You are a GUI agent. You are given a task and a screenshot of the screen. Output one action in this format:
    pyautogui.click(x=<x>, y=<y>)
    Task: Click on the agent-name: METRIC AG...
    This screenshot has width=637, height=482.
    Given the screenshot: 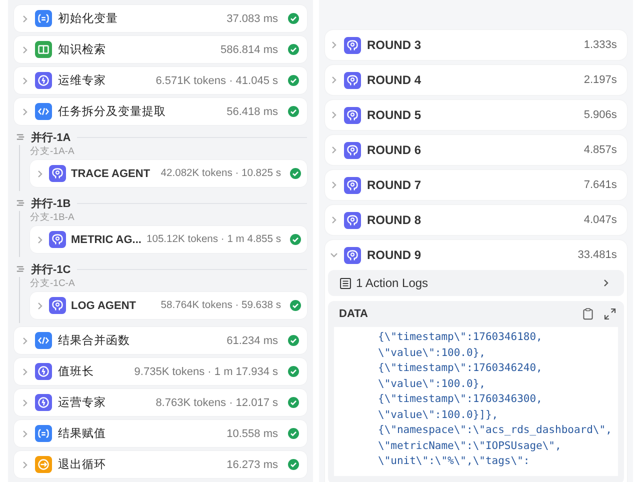 What is the action you would take?
    pyautogui.click(x=106, y=240)
    